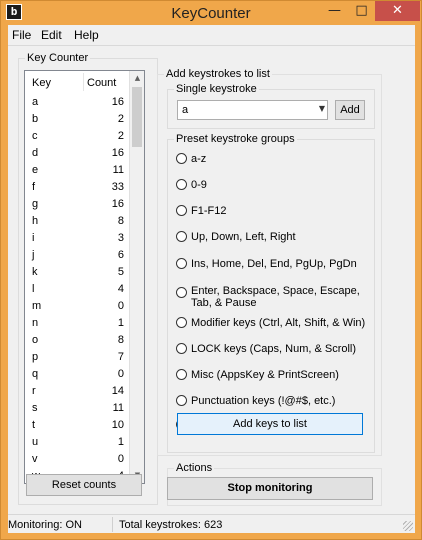 Image resolution: width=422 pixels, height=540 pixels. What do you see at coordinates (137, 78) in the screenshot?
I see `scroll-up-icon: ▲` at bounding box center [137, 78].